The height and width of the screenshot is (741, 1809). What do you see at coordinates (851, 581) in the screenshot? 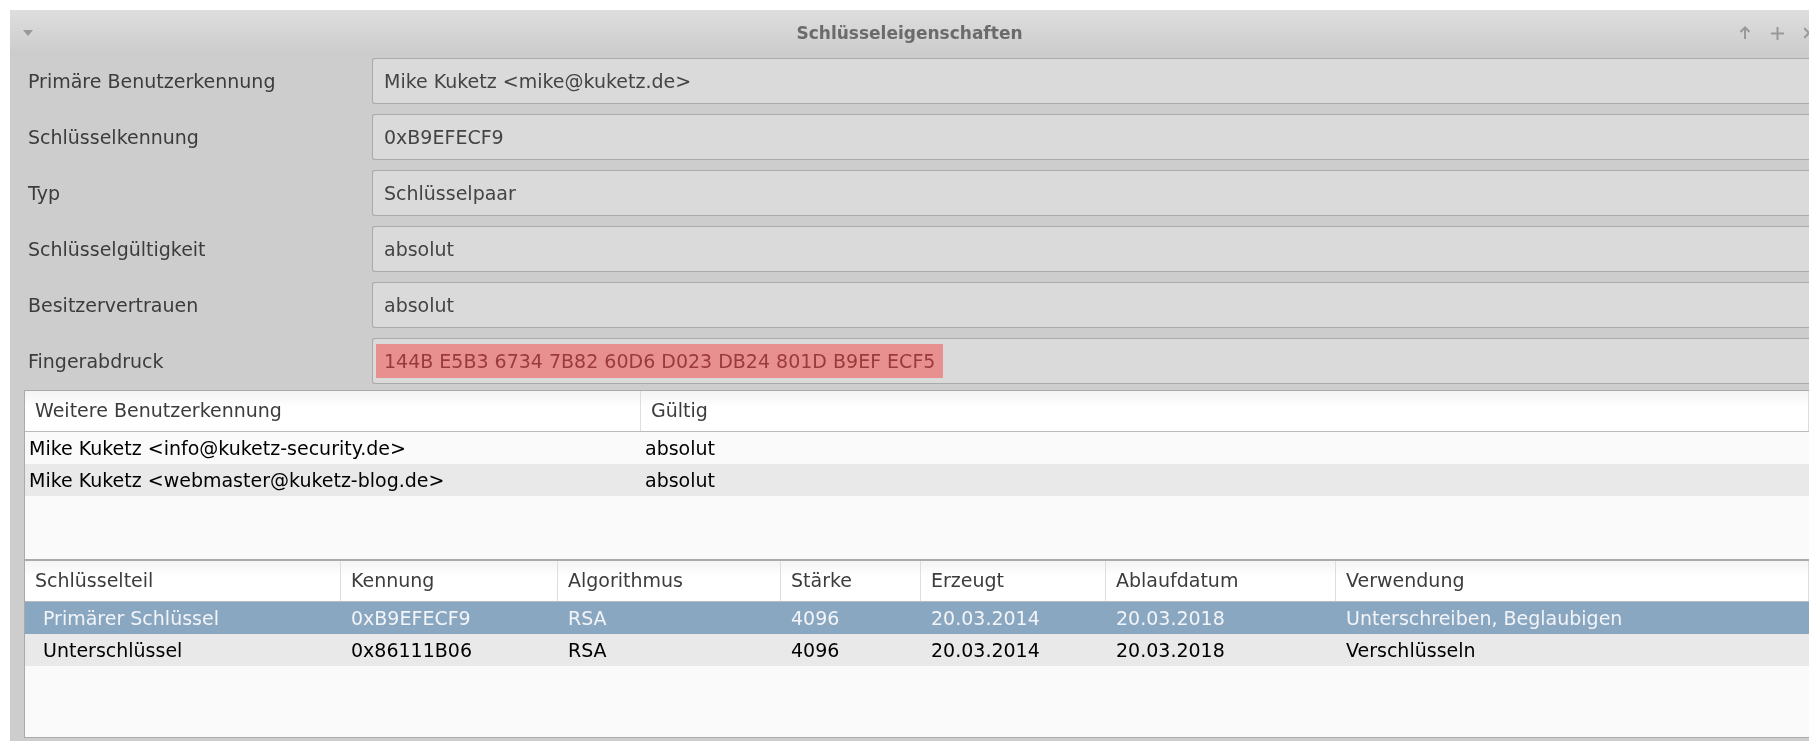
I see `column-header: Stärke` at bounding box center [851, 581].